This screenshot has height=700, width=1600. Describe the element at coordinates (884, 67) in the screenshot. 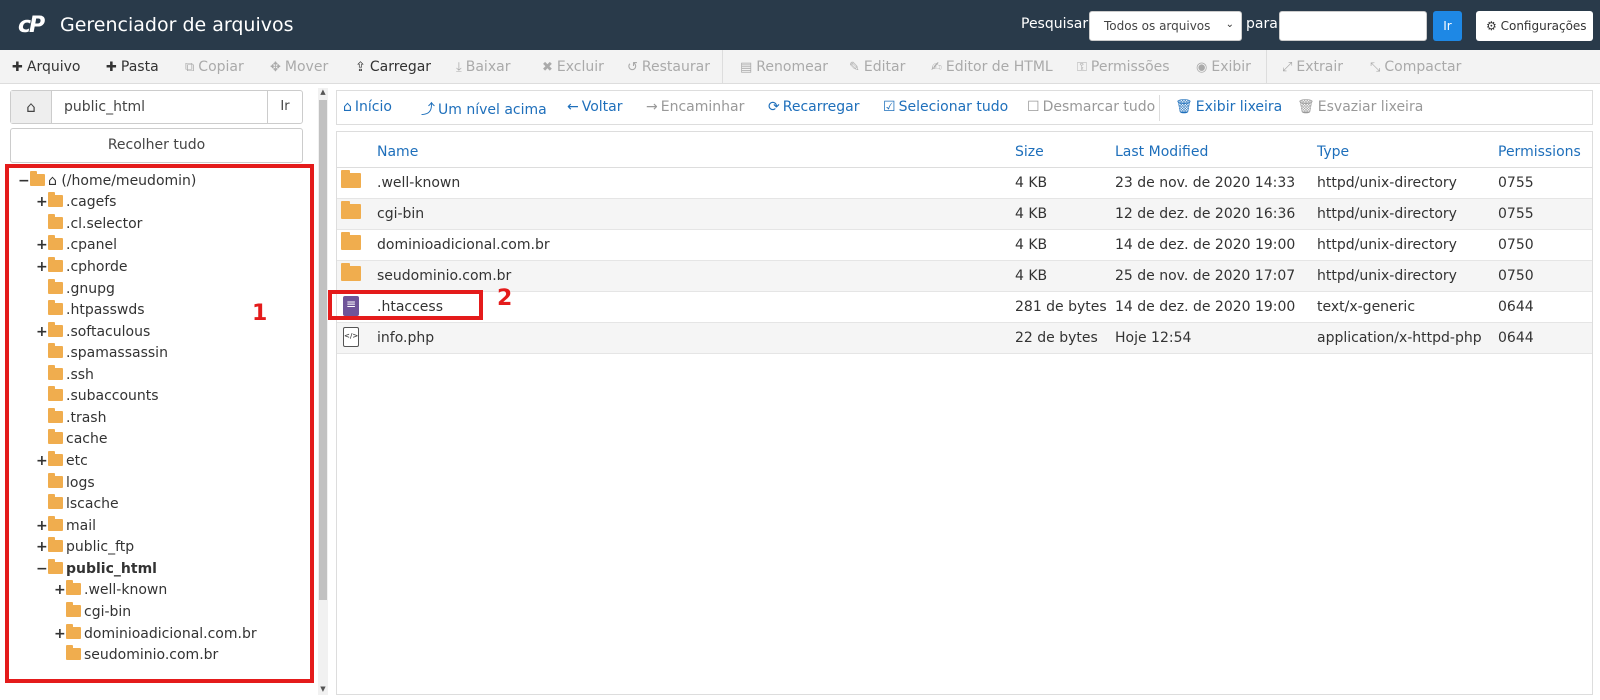

I see `edit-label: Editar` at that location.